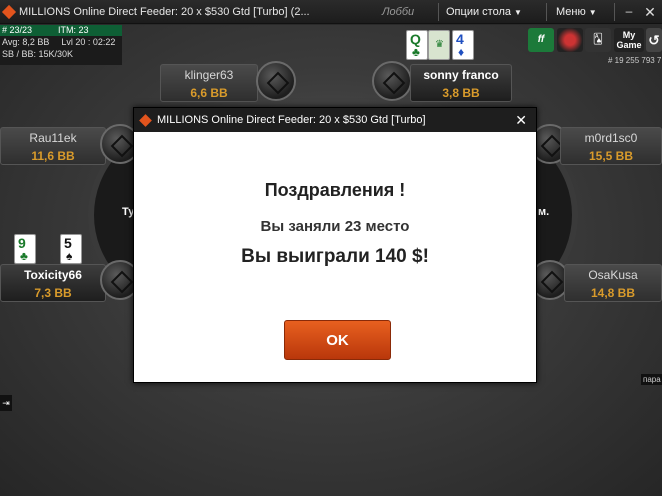 The image size is (662, 496). I want to click on finish-place-text: Вы заняли 23 место, so click(335, 226).